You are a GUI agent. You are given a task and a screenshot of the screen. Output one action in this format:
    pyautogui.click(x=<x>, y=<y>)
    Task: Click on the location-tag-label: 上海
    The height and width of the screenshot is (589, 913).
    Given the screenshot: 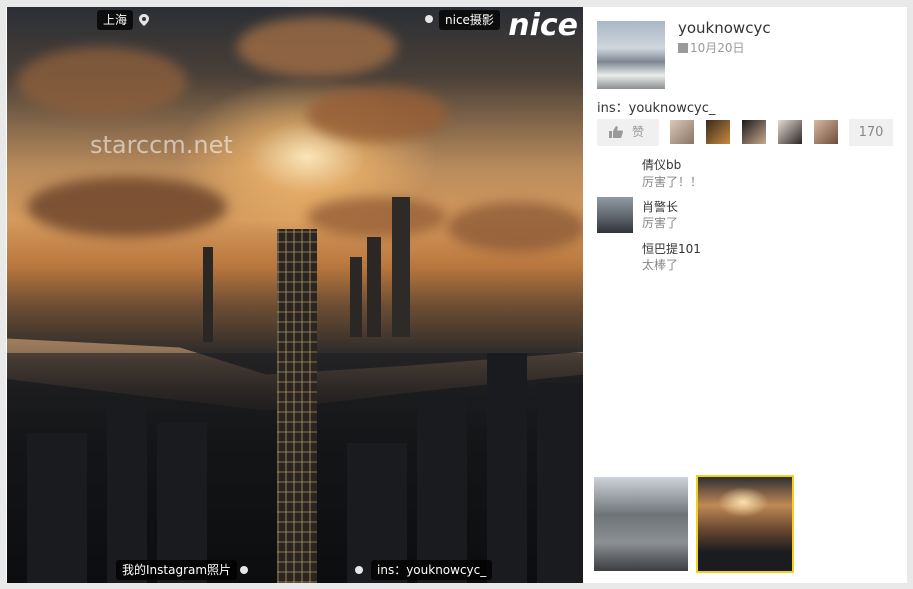 What is the action you would take?
    pyautogui.click(x=115, y=20)
    